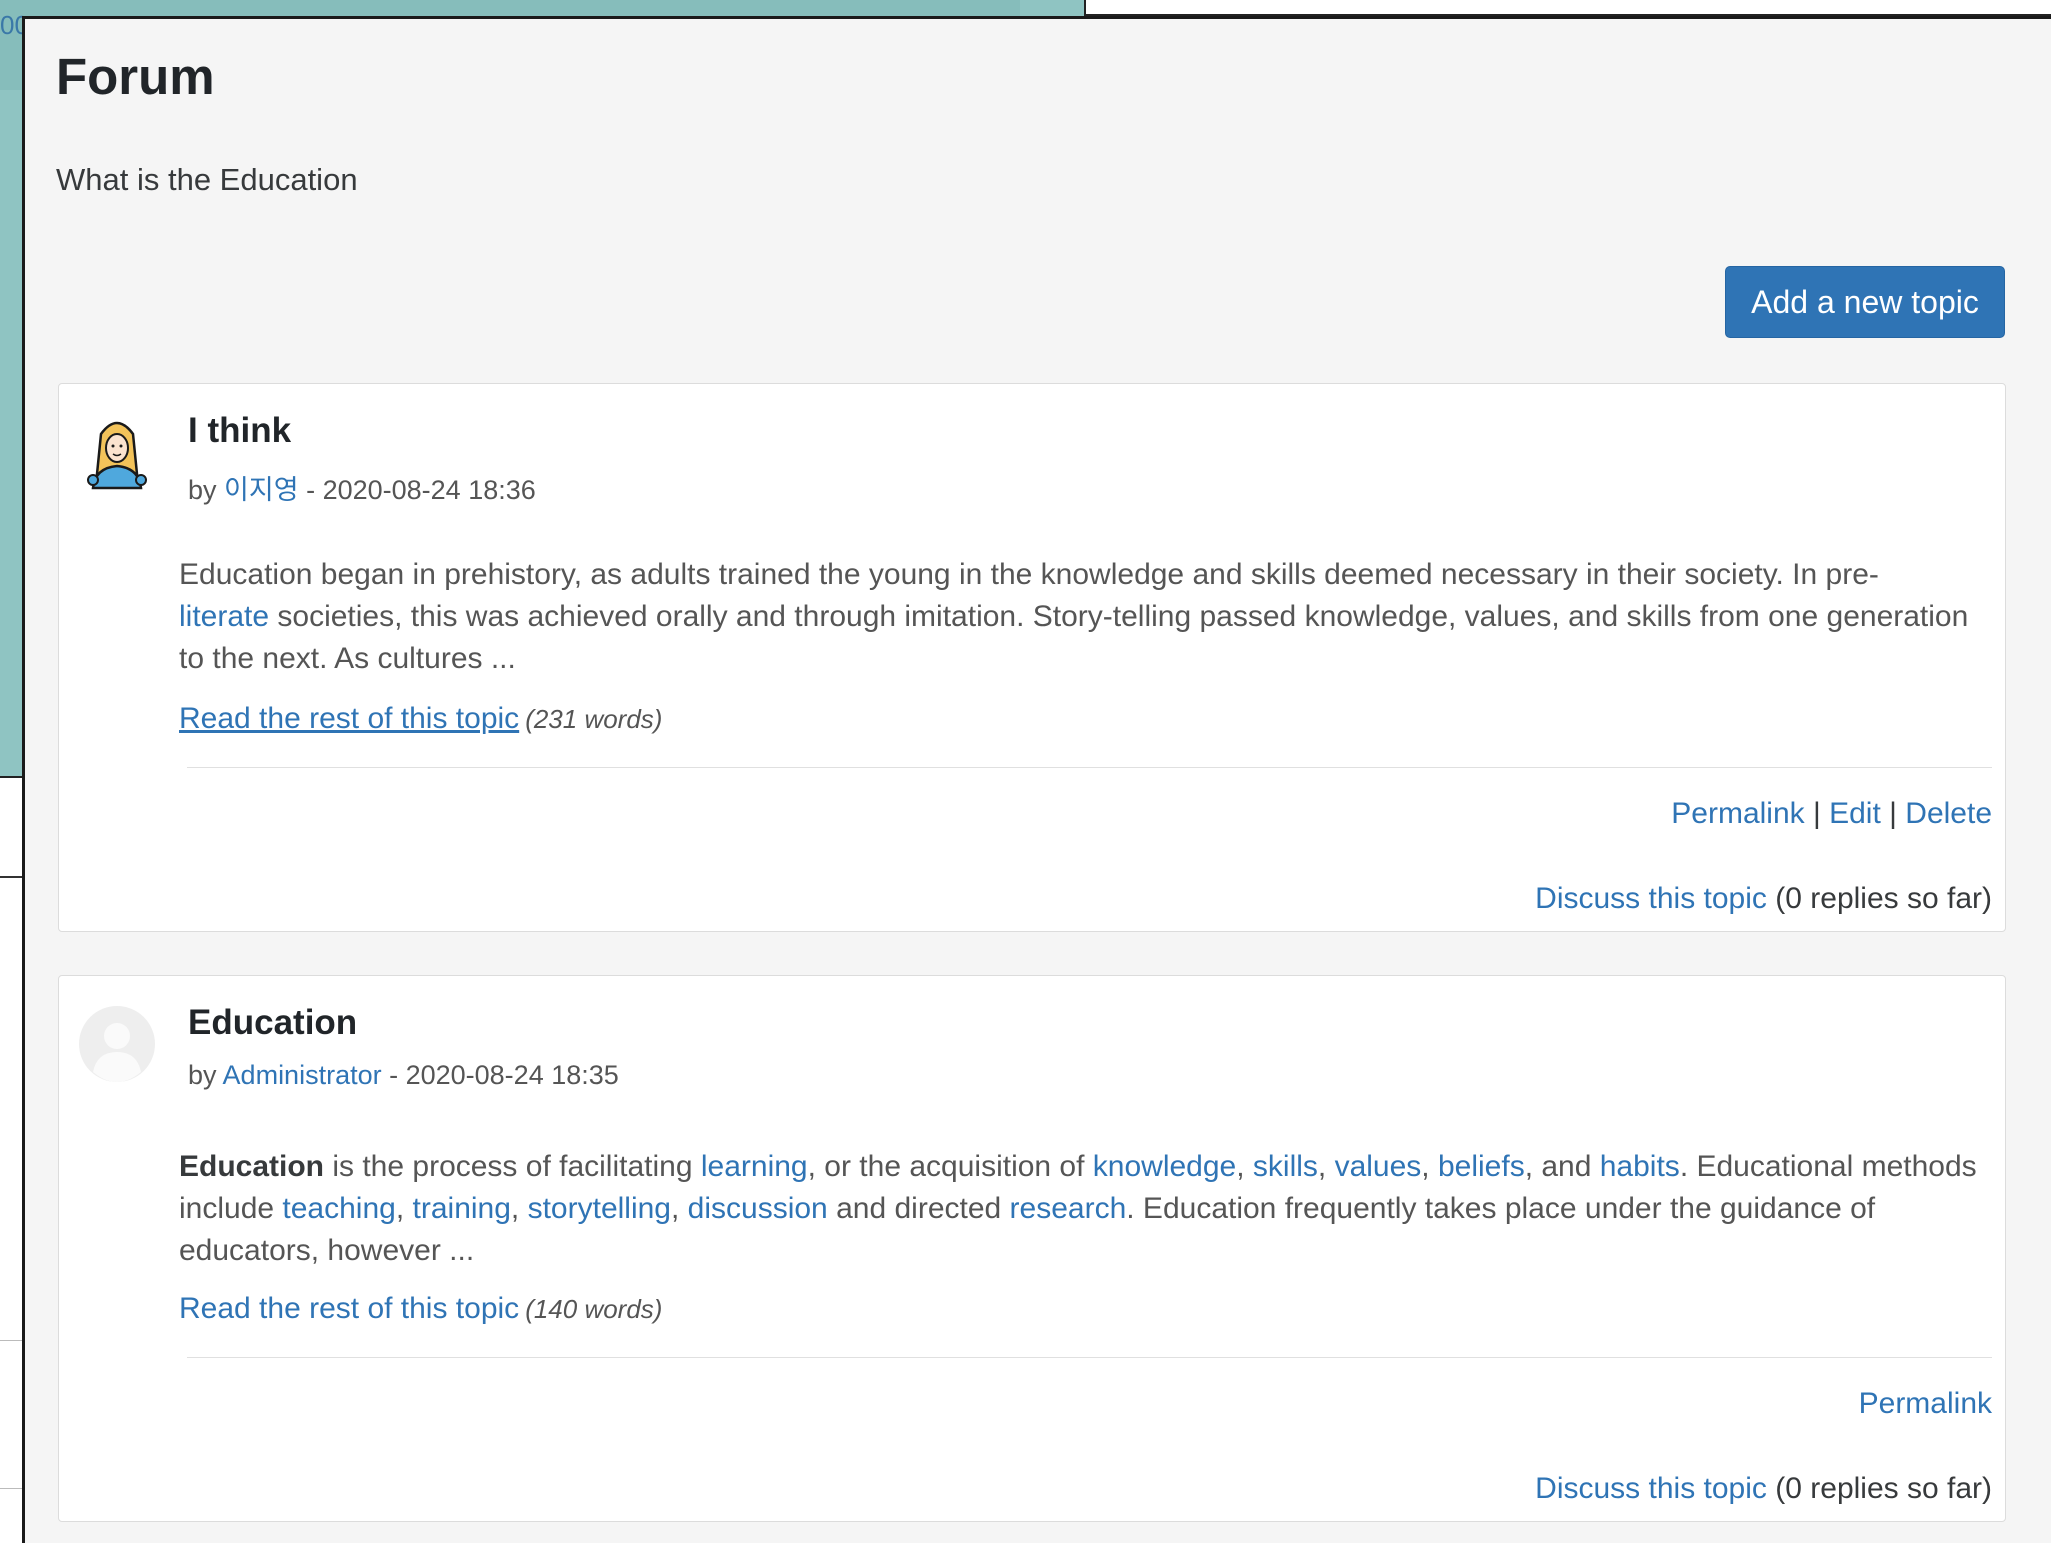  Describe the element at coordinates (1285, 1166) in the screenshot. I see `glossary-link: skills` at that location.